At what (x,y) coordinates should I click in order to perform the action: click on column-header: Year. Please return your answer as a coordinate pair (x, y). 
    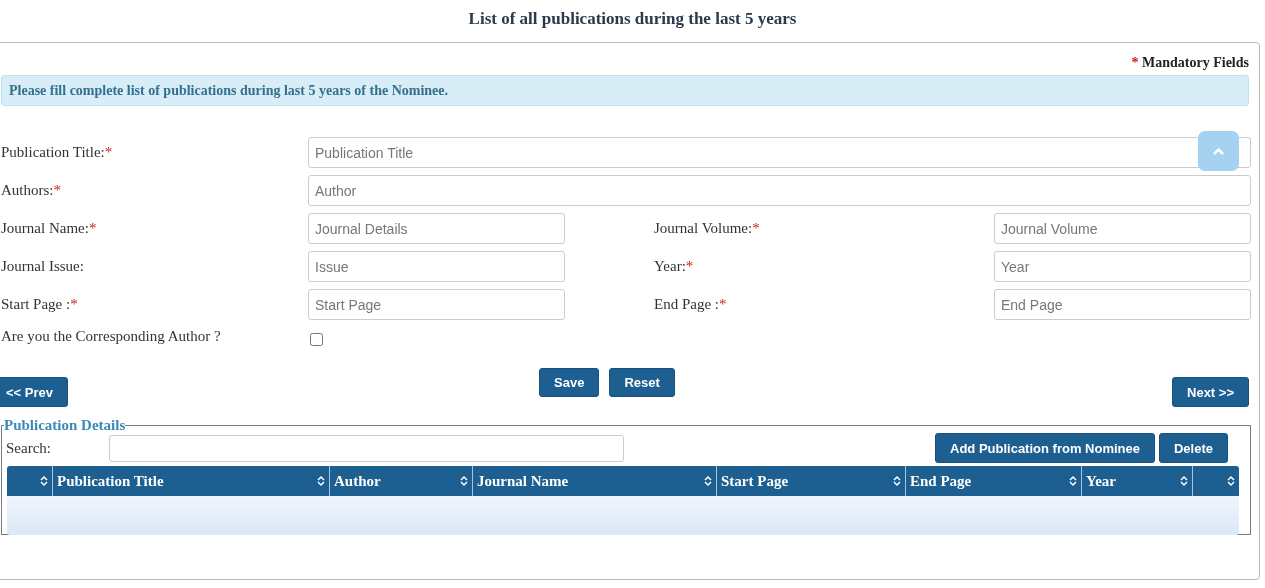
    Looking at the image, I should click on (1137, 481).